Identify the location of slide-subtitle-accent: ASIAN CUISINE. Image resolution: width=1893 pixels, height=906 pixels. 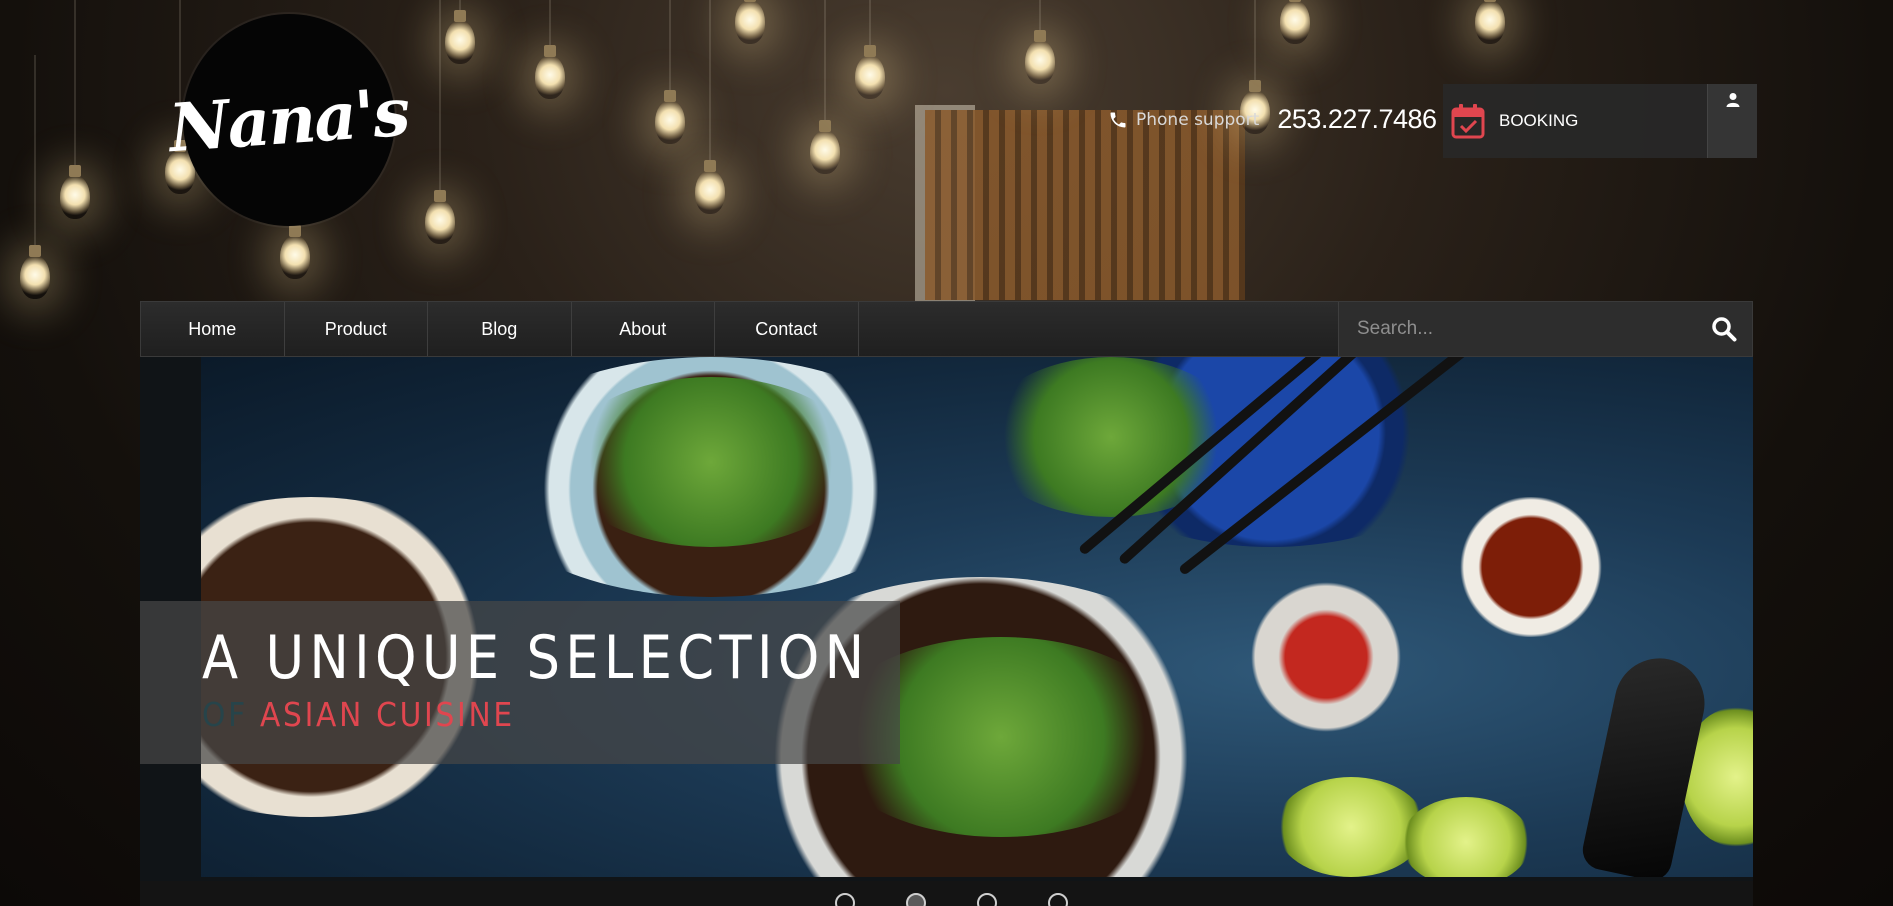
(387, 714).